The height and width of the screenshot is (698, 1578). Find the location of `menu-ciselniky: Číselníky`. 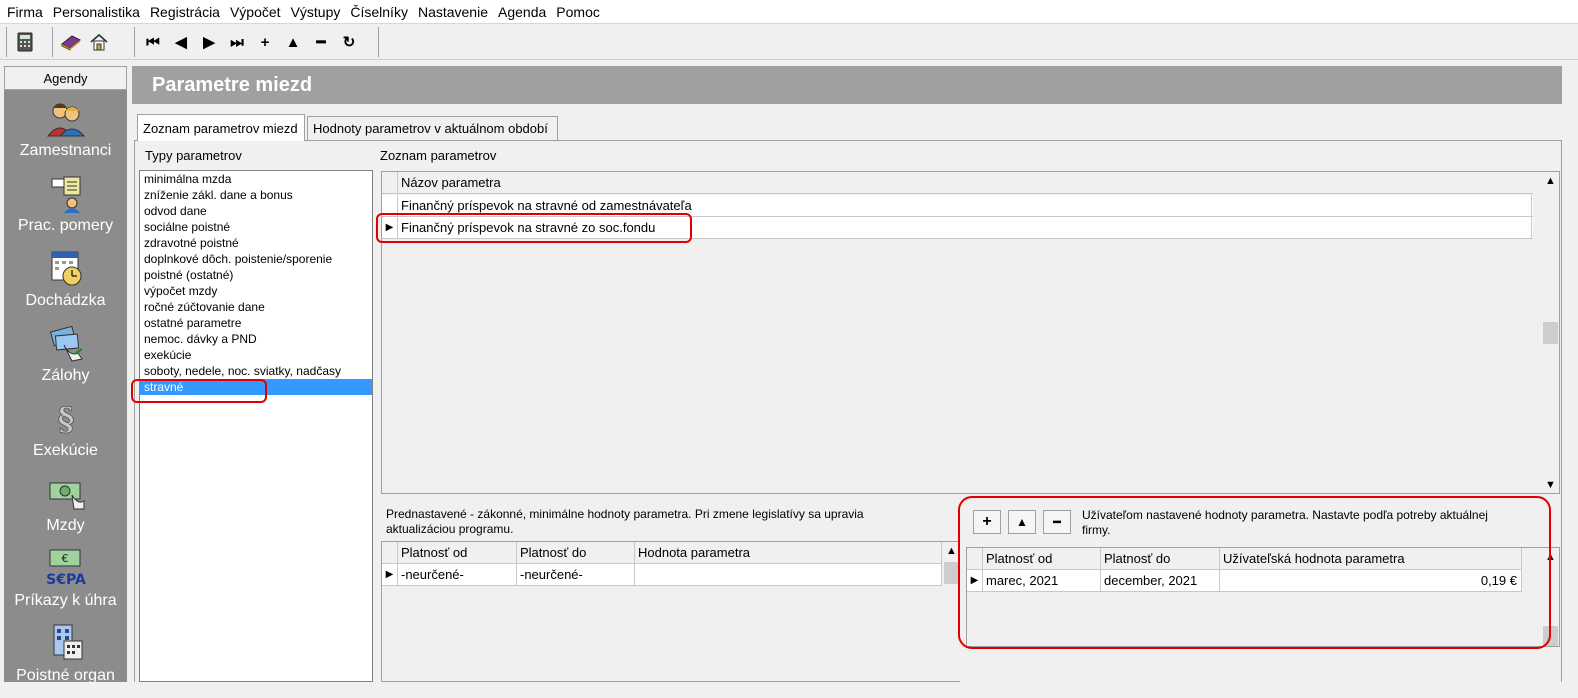

menu-ciselniky: Číselníky is located at coordinates (379, 12).